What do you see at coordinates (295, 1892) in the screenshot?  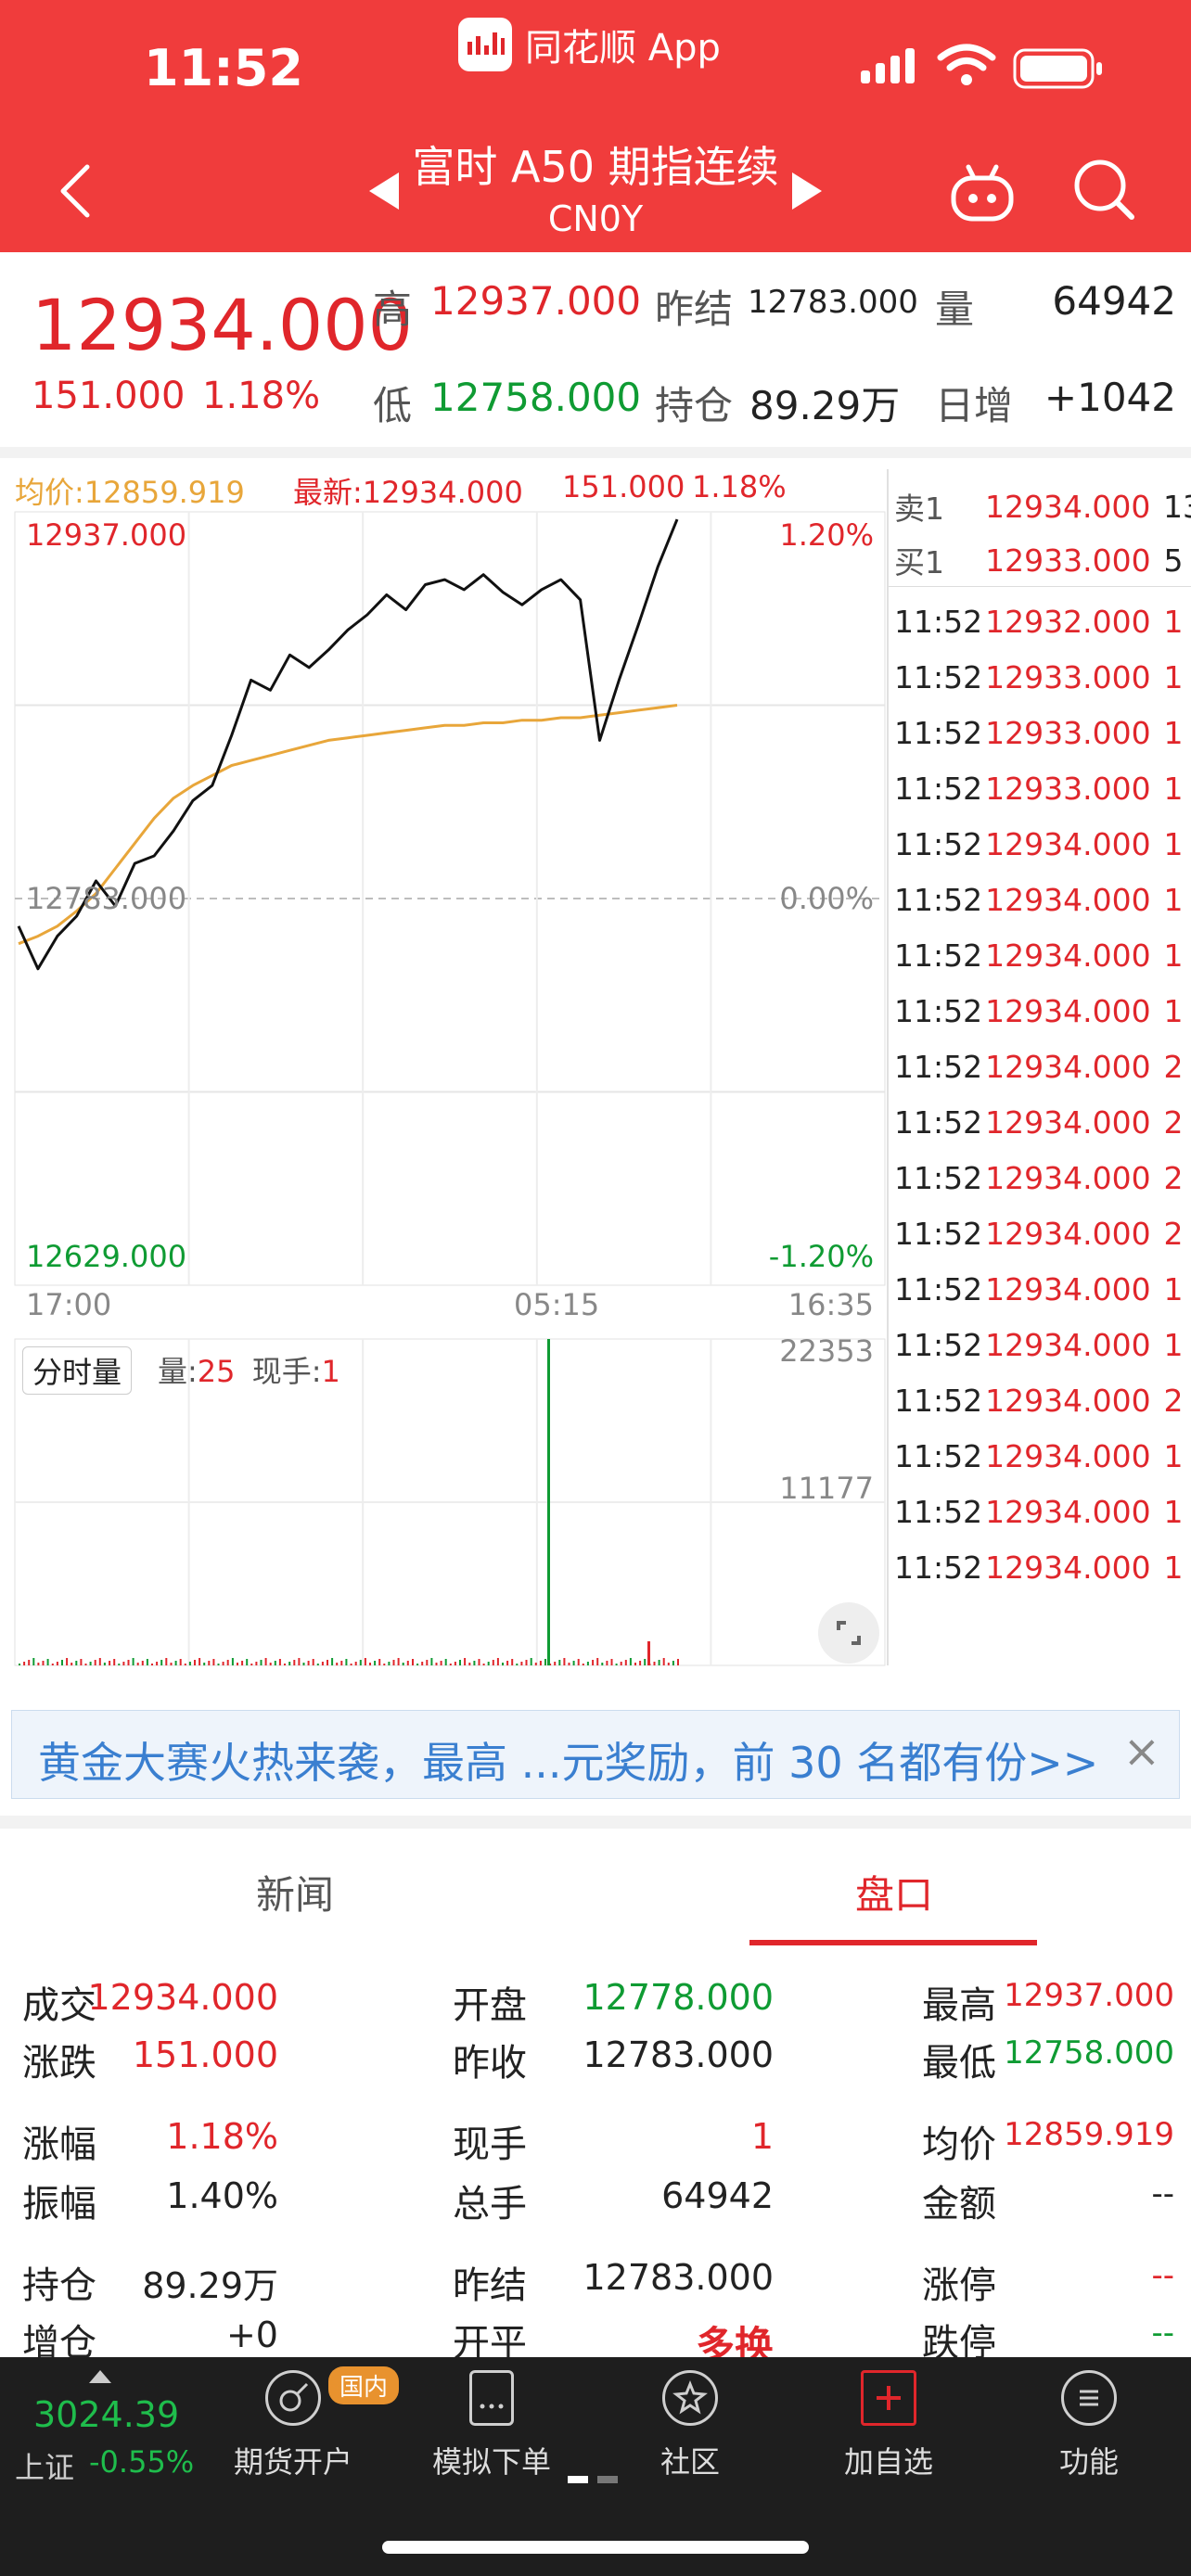 I see `tab-news: 新闻` at bounding box center [295, 1892].